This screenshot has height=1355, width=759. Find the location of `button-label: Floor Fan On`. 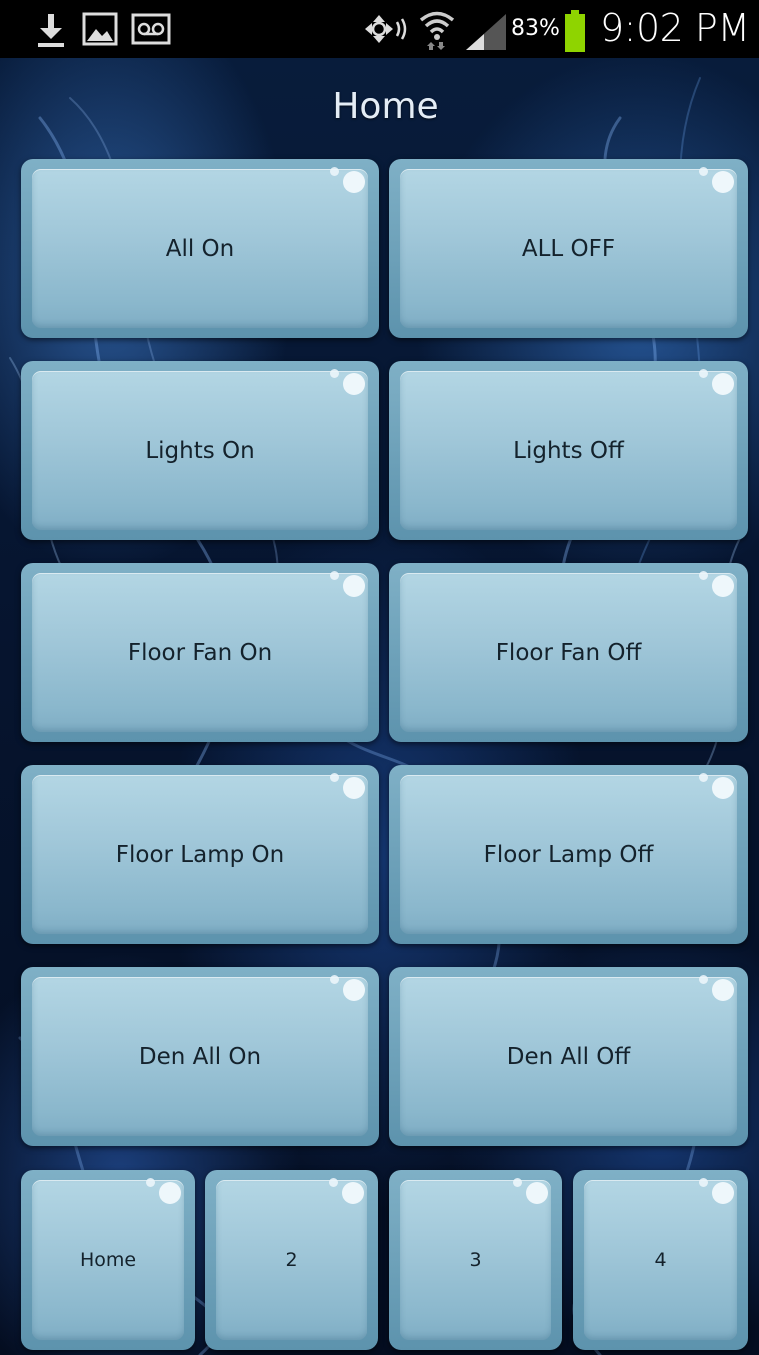

button-label: Floor Fan On is located at coordinates (200, 652).